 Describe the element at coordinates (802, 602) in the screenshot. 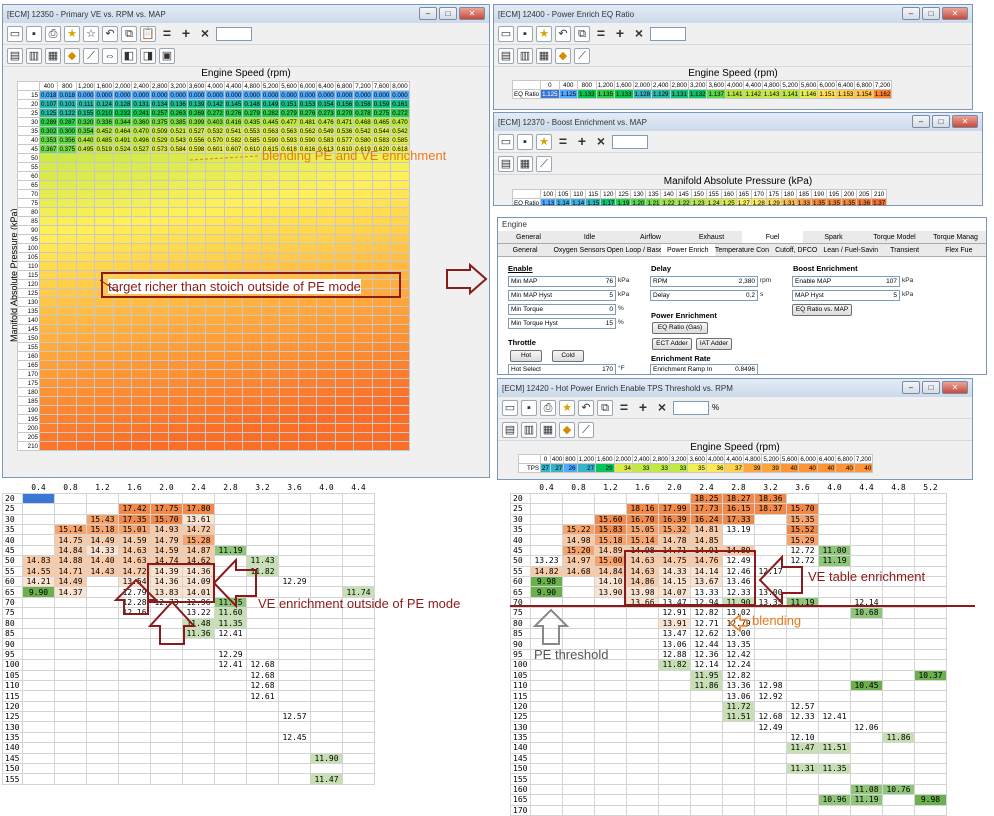

I see `afr-cell: 11.19` at that location.